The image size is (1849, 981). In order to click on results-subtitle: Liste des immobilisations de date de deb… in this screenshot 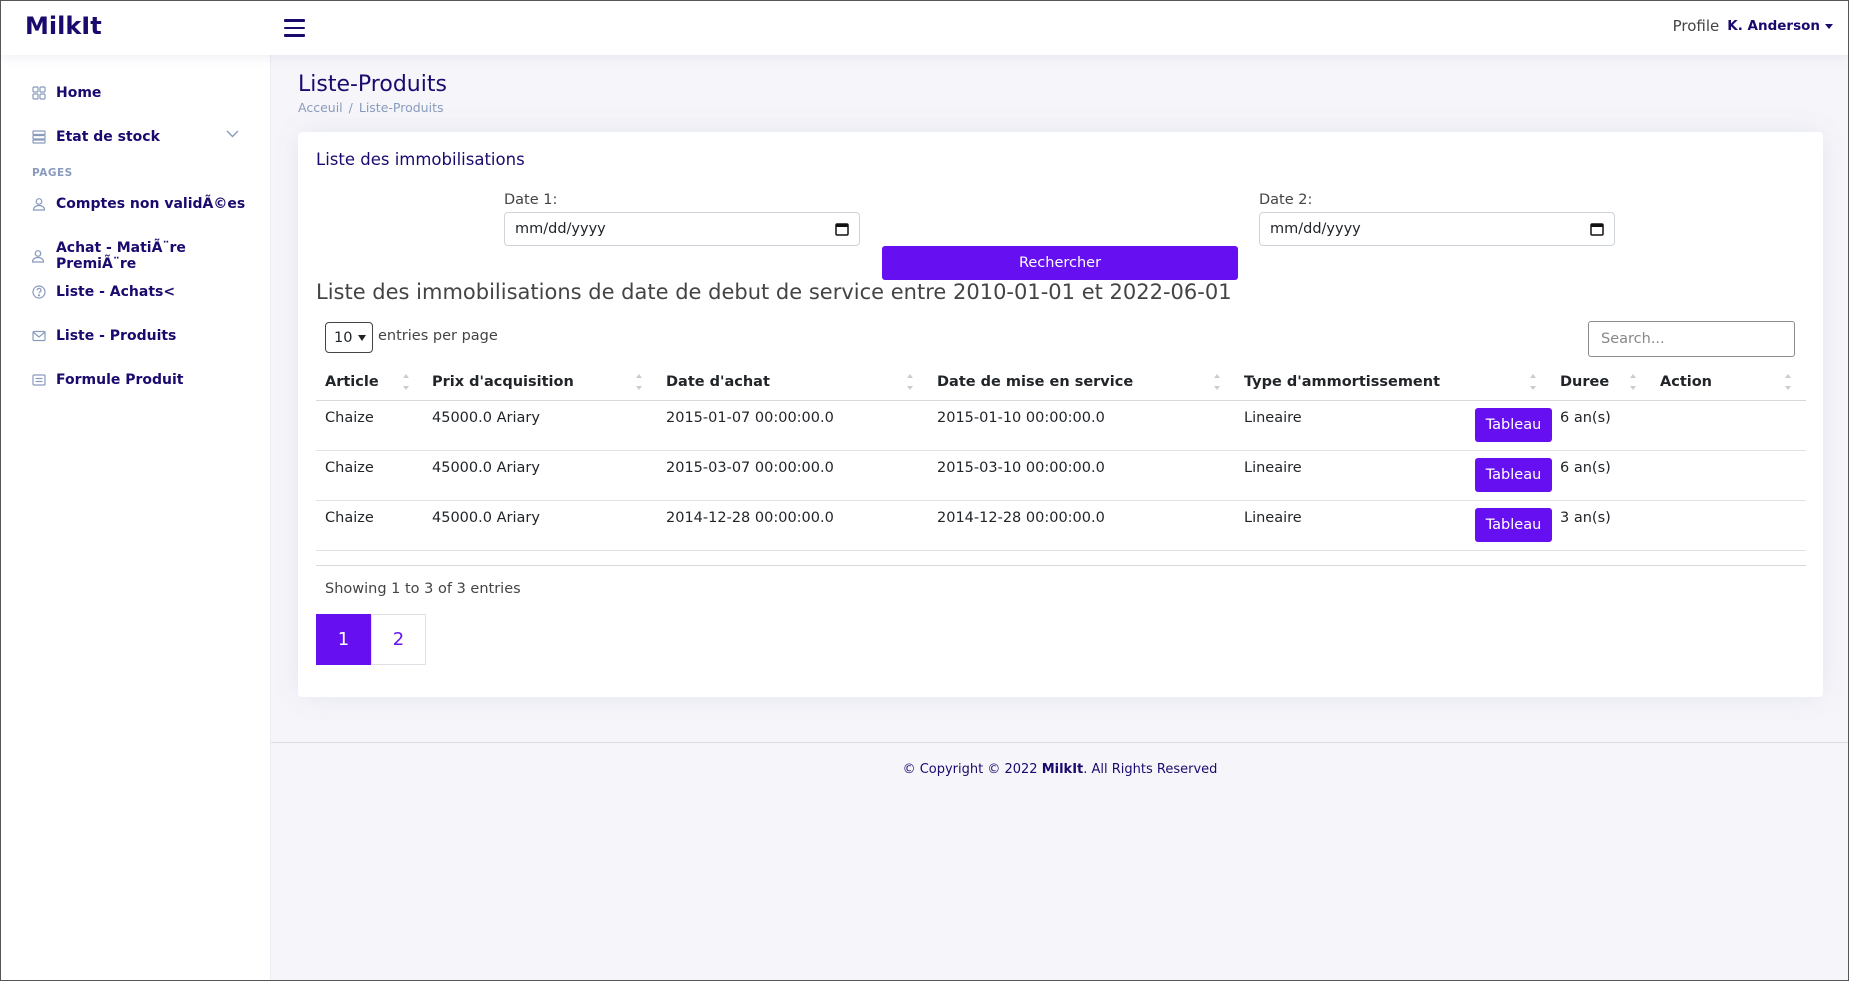, I will do `click(774, 292)`.